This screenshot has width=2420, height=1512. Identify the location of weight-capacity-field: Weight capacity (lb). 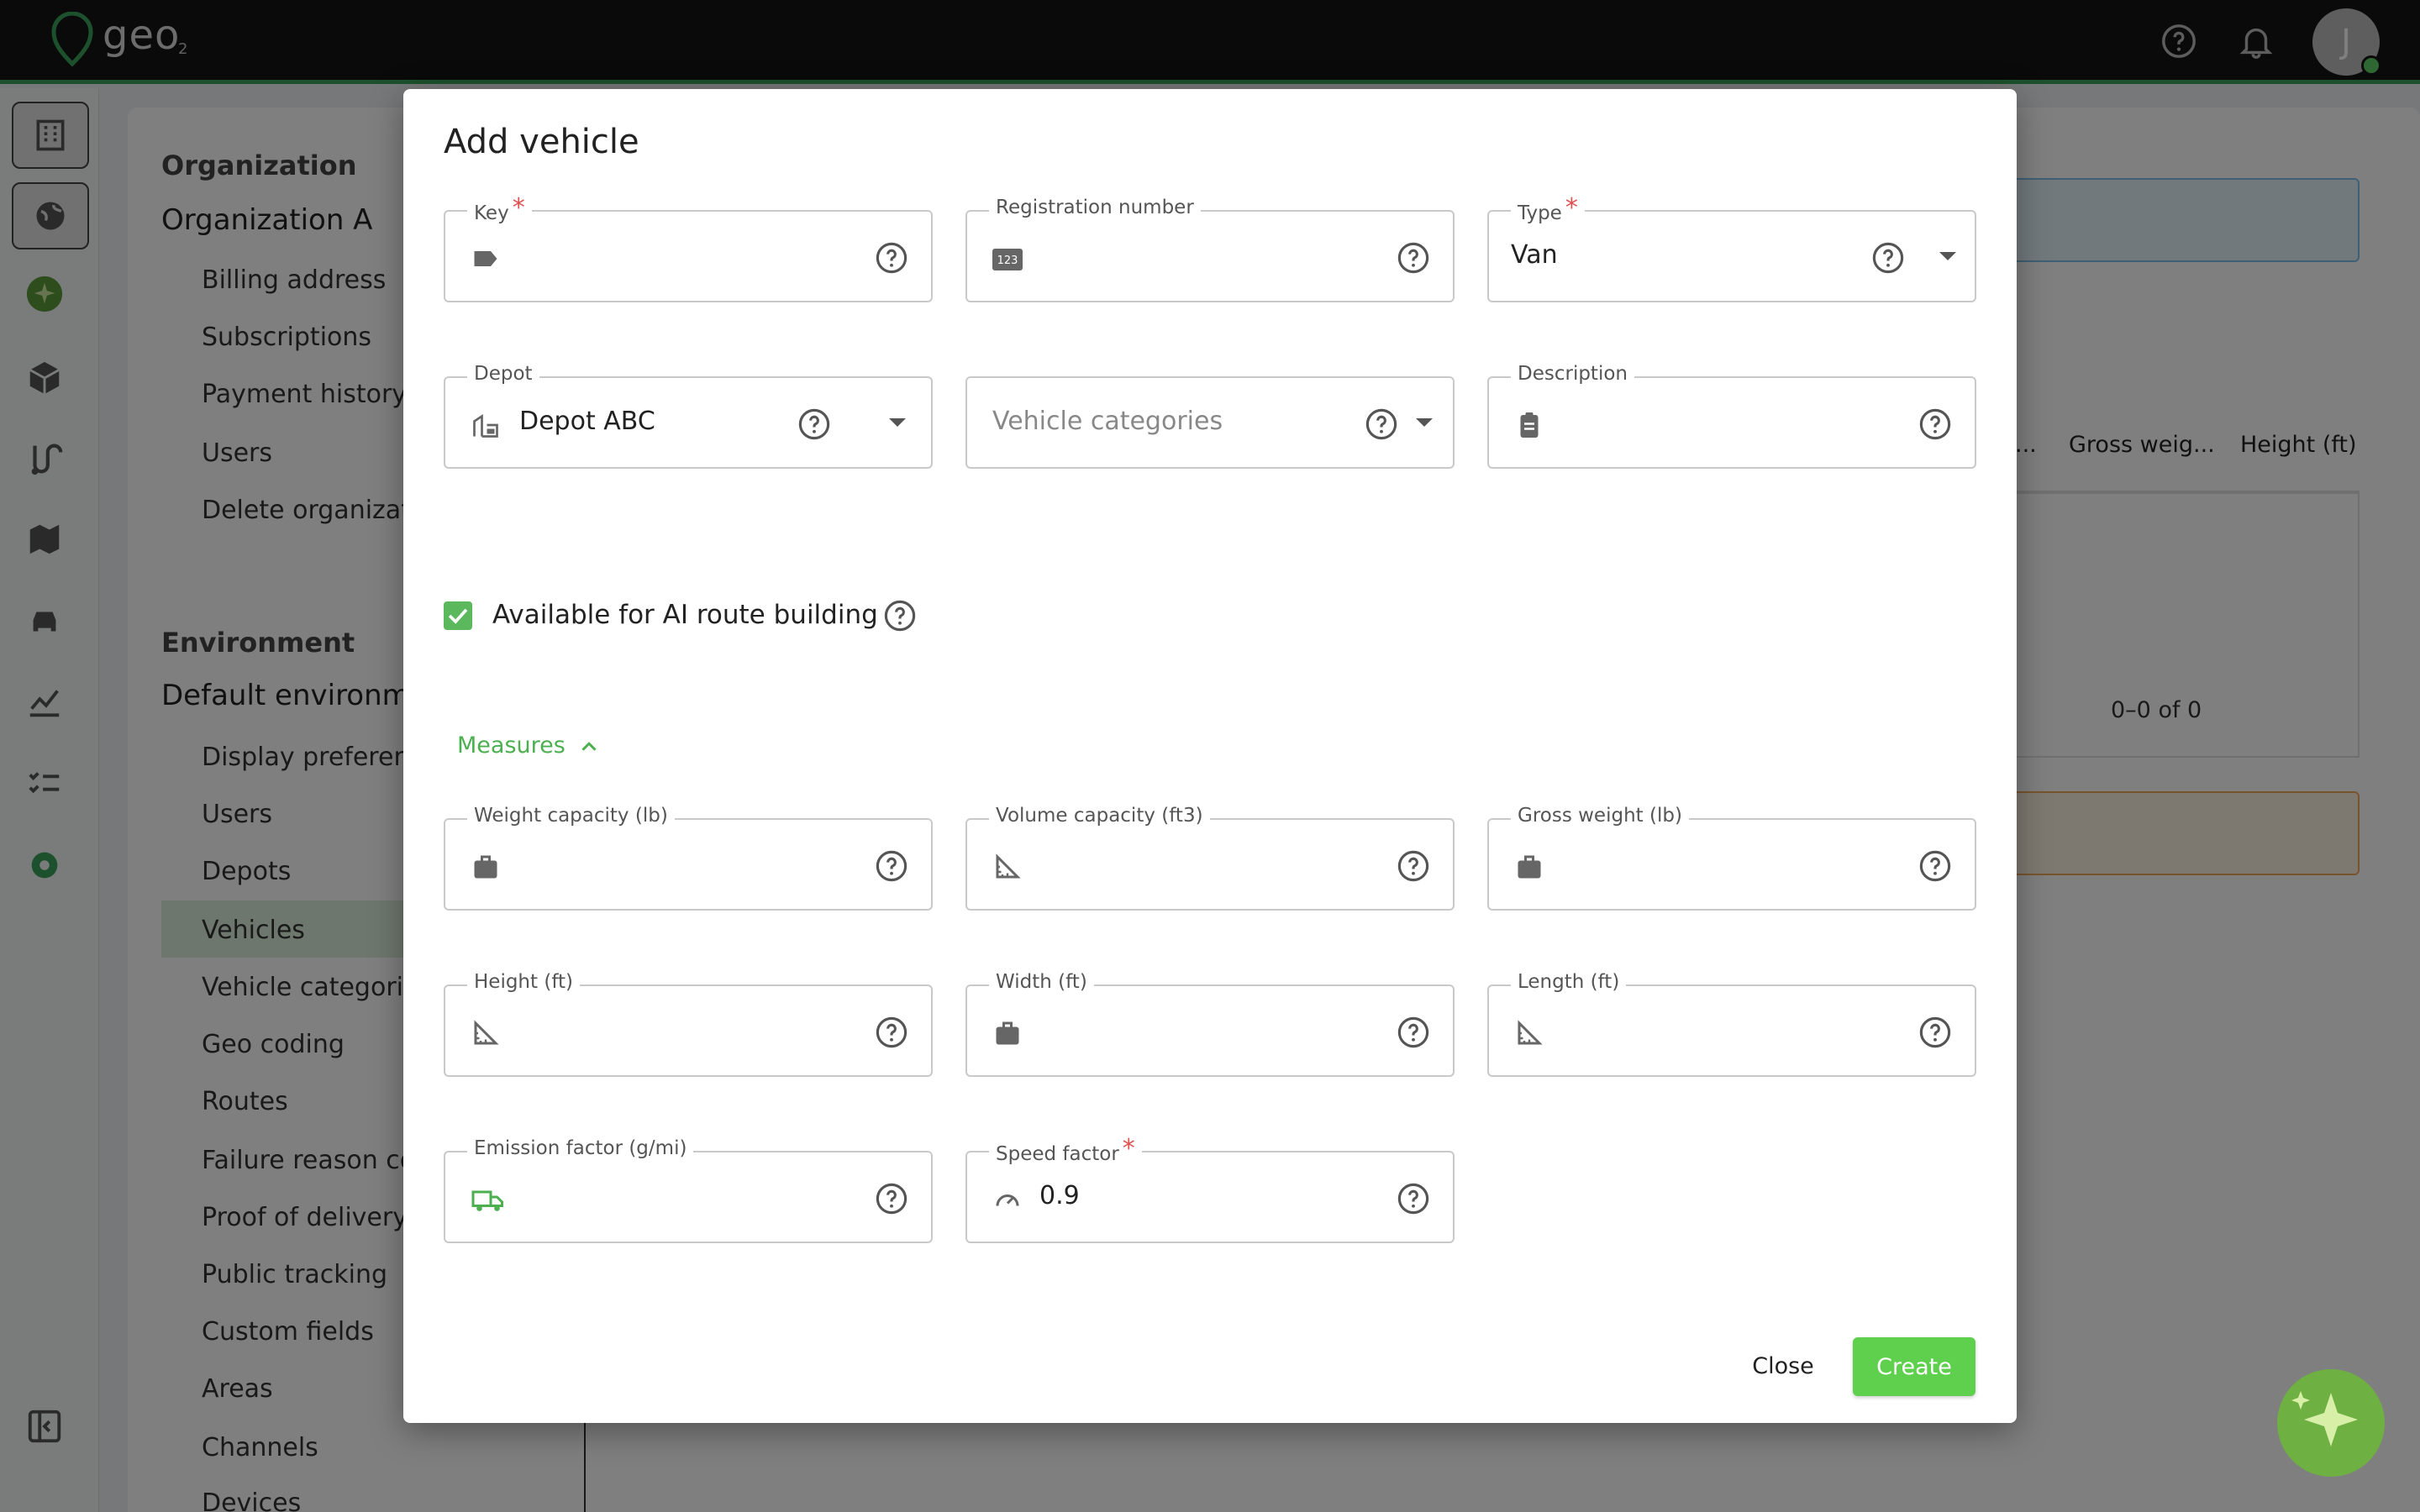
(688, 858).